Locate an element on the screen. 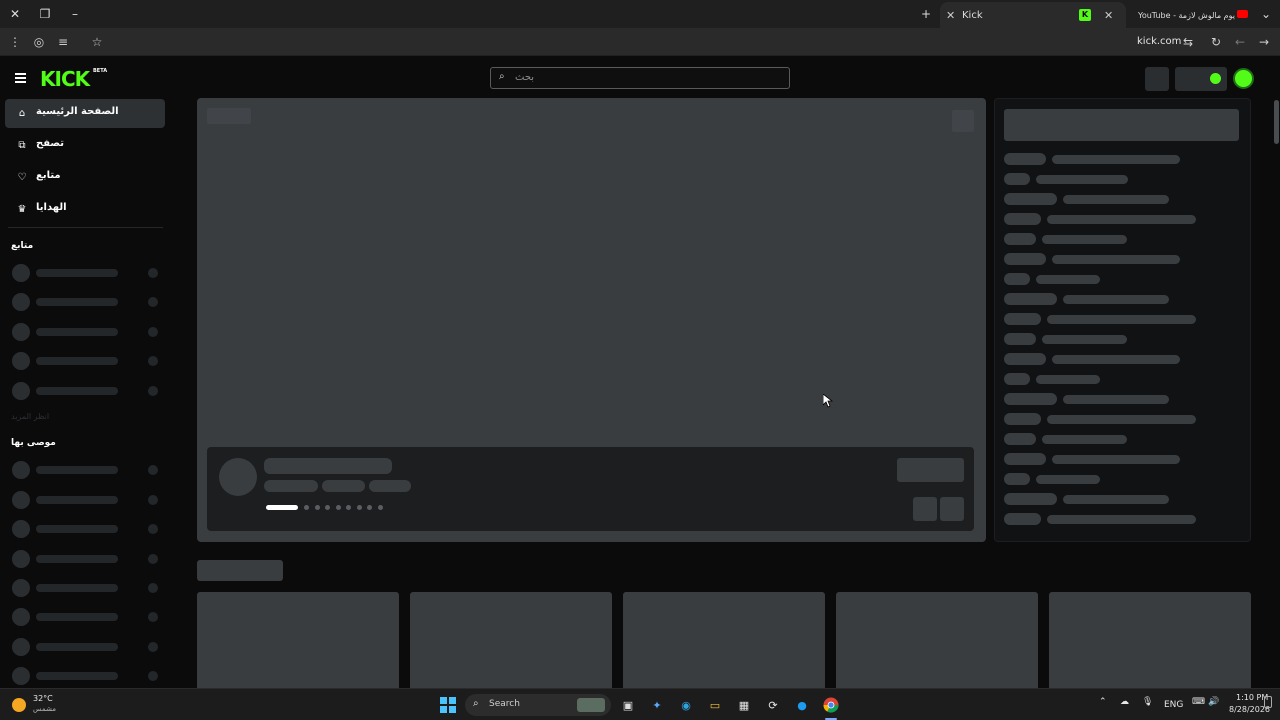 This screenshot has height=720, width=1280. watch-button-skeleton is located at coordinates (930, 470).